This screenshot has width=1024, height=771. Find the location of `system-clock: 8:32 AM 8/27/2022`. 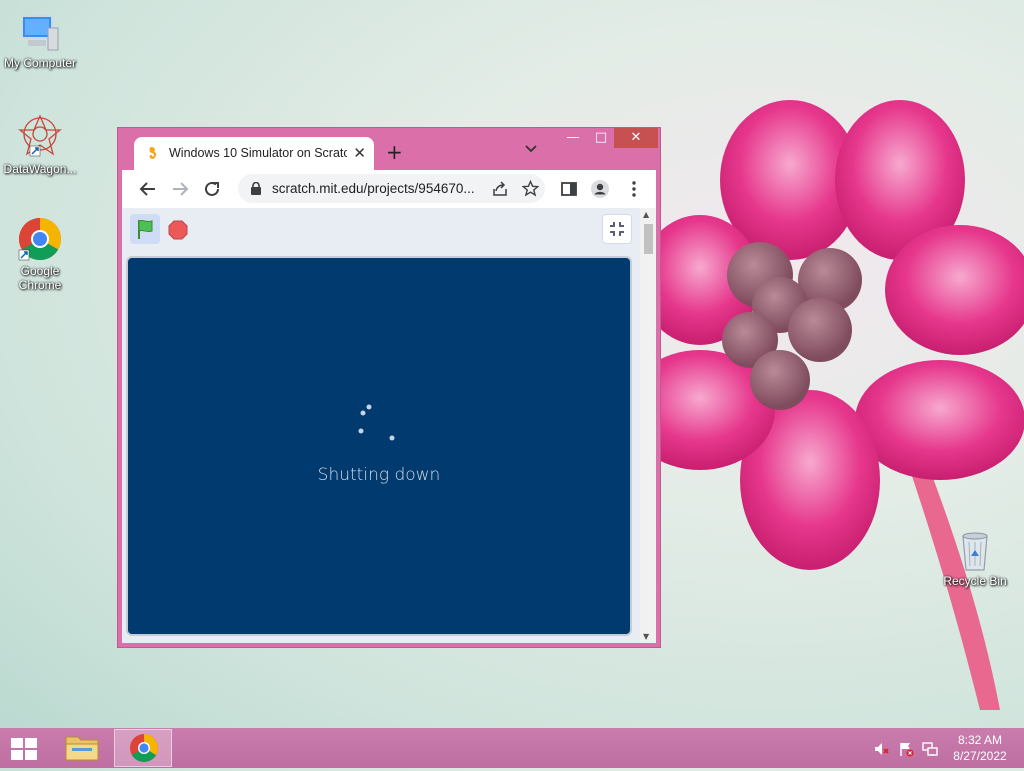

system-clock: 8:32 AM 8/27/2022 is located at coordinates (980, 748).